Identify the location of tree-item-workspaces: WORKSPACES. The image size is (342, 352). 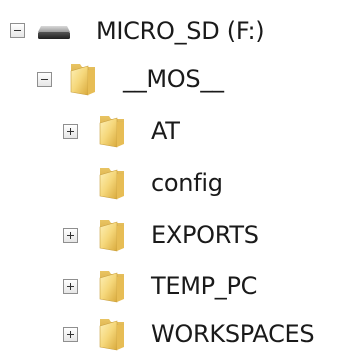
(171, 332).